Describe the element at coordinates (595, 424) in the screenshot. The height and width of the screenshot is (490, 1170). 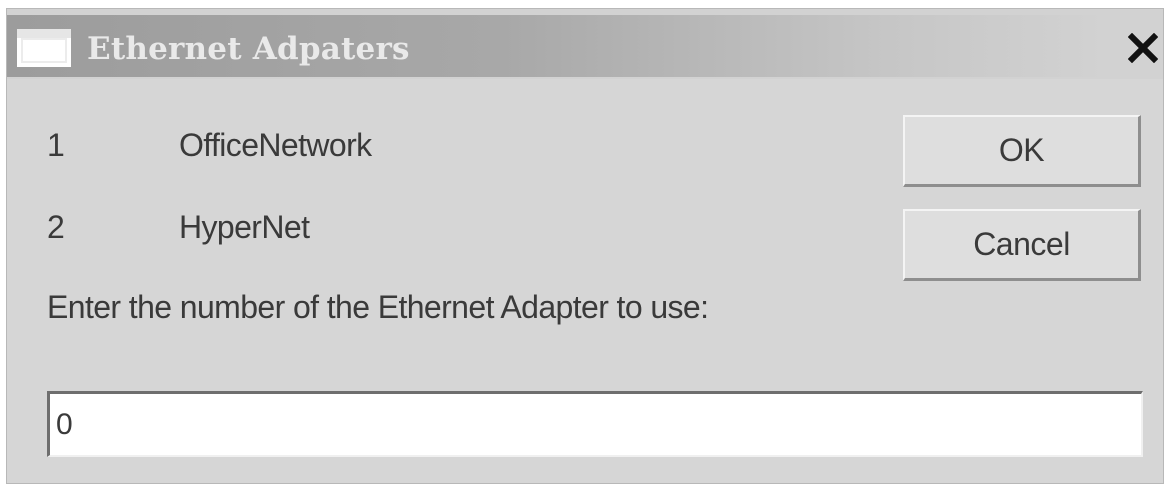
I see `adapter-number-input: 0` at that location.